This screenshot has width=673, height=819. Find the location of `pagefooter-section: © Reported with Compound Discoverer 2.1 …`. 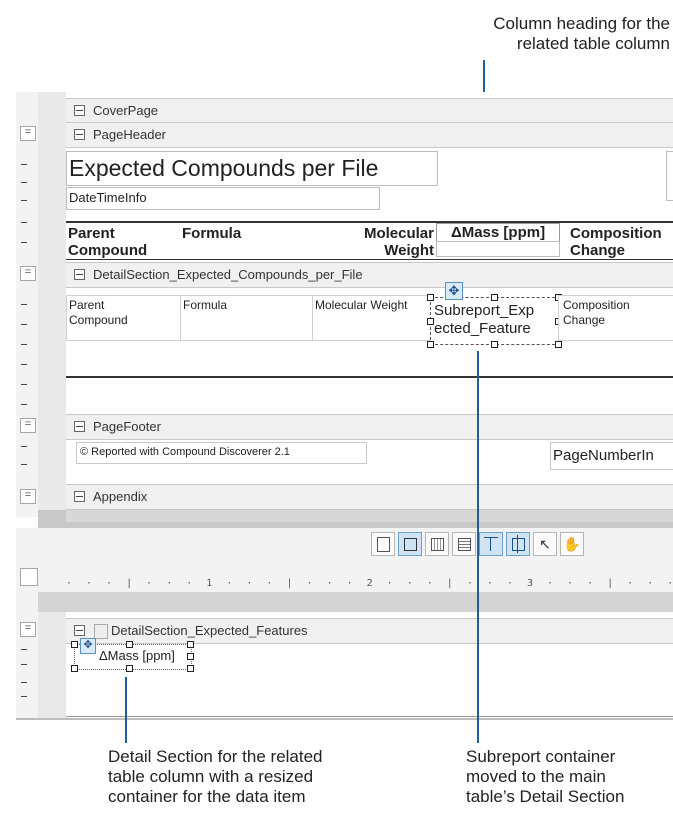

pagefooter-section: © Reported with Compound Discoverer 2.1 … is located at coordinates (369, 462).